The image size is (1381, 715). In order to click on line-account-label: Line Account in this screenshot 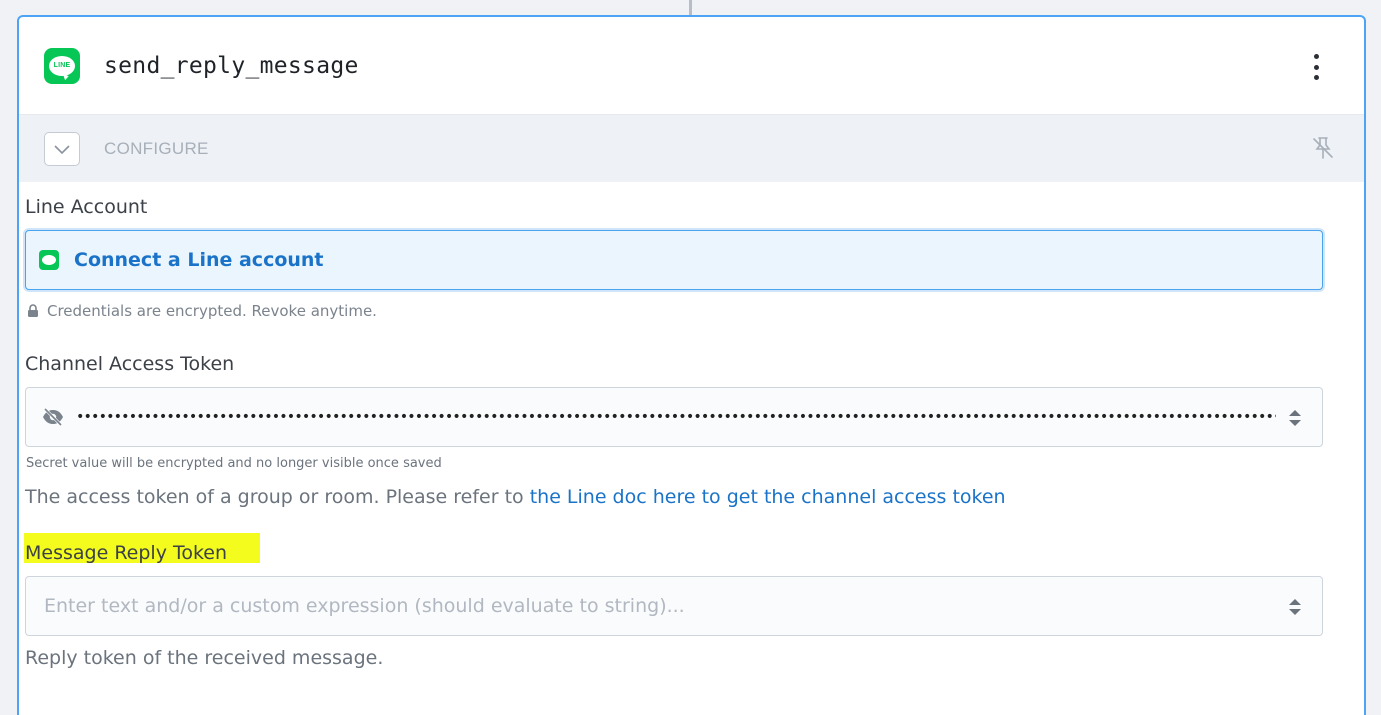, I will do `click(86, 207)`.